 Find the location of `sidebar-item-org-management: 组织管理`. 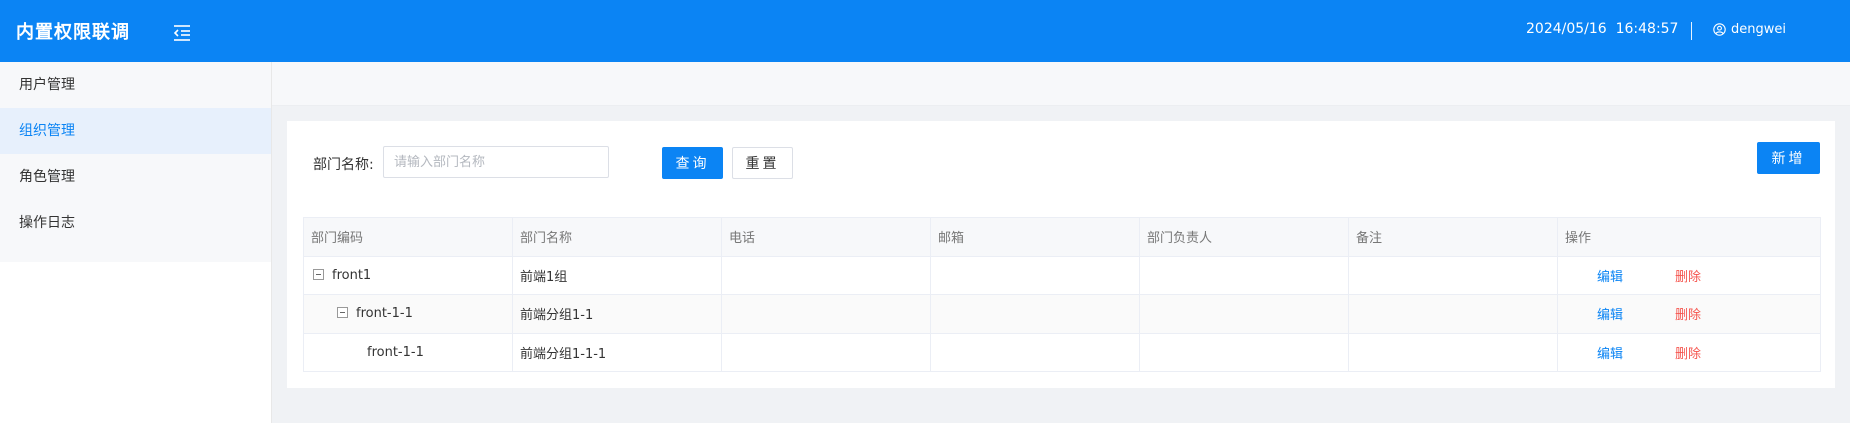

sidebar-item-org-management: 组织管理 is located at coordinates (135, 131).